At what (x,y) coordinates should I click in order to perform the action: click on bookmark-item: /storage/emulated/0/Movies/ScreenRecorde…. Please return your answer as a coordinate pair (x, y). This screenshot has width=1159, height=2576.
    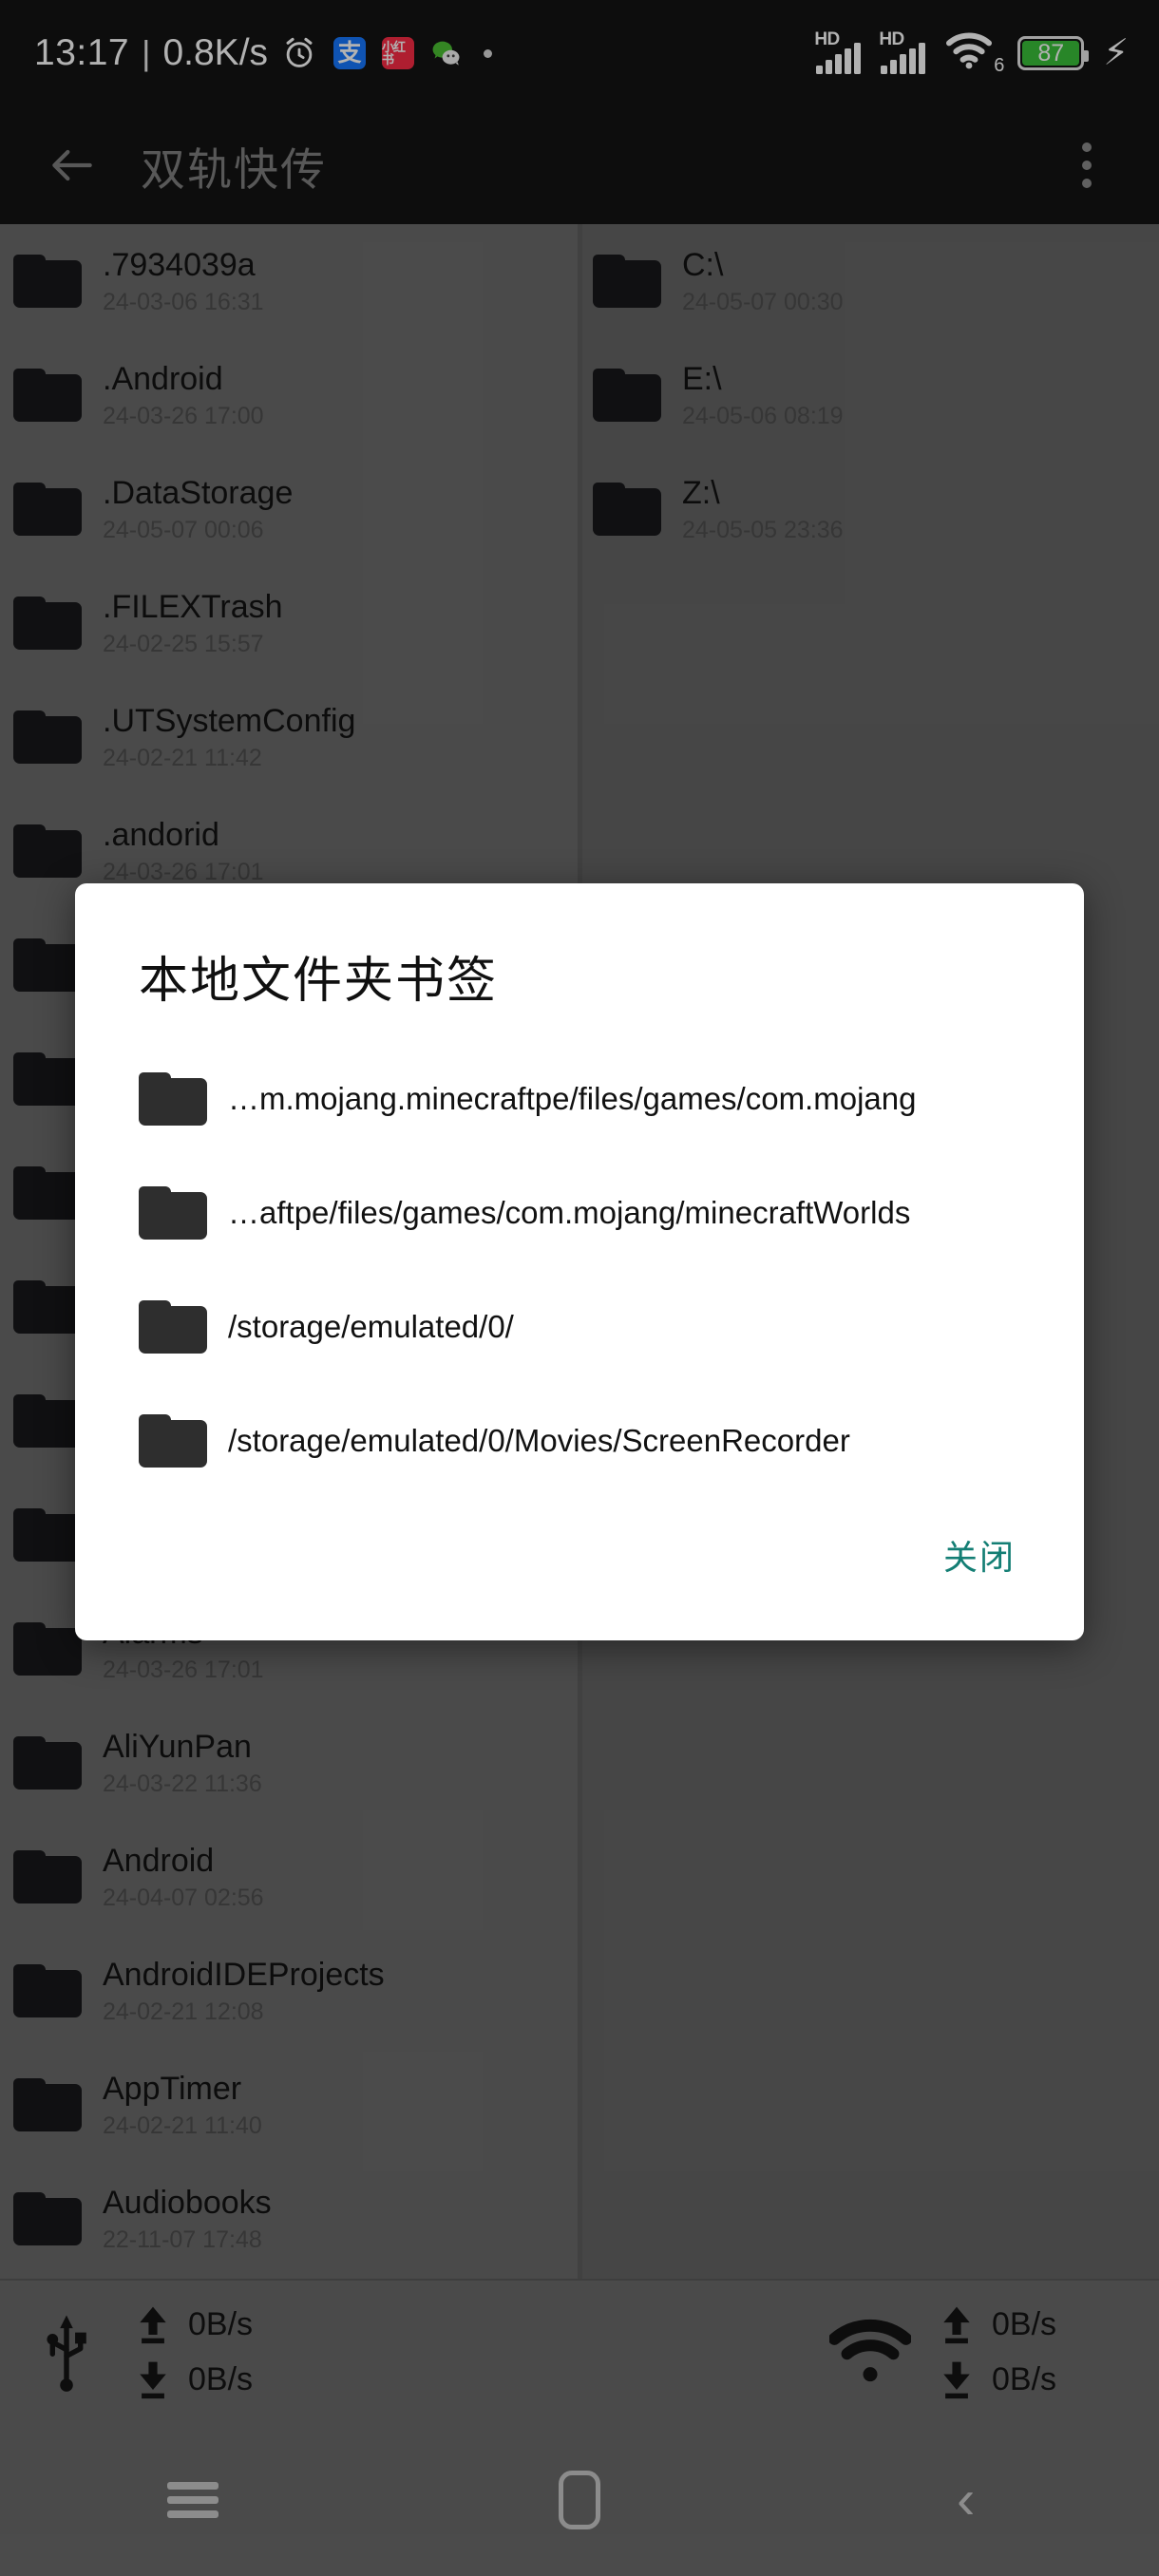
    Looking at the image, I should click on (579, 1441).